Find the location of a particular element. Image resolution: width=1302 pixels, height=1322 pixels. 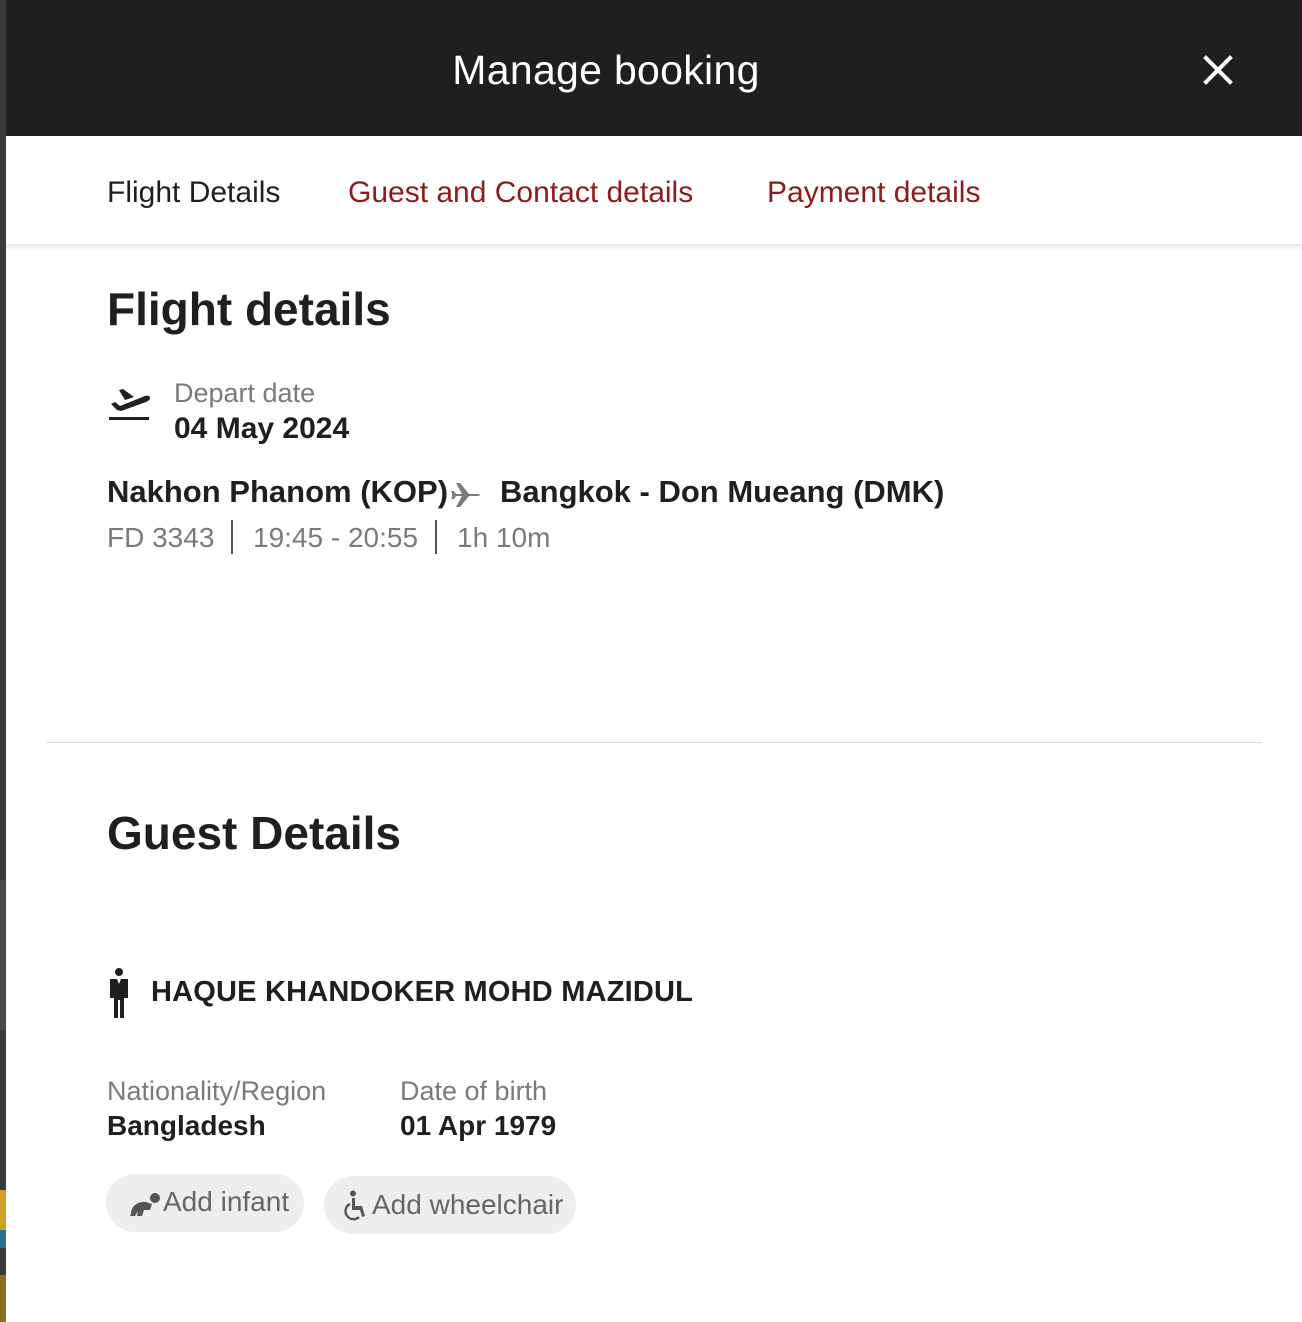

add-infant-button: Add infant is located at coordinates (205, 1203).